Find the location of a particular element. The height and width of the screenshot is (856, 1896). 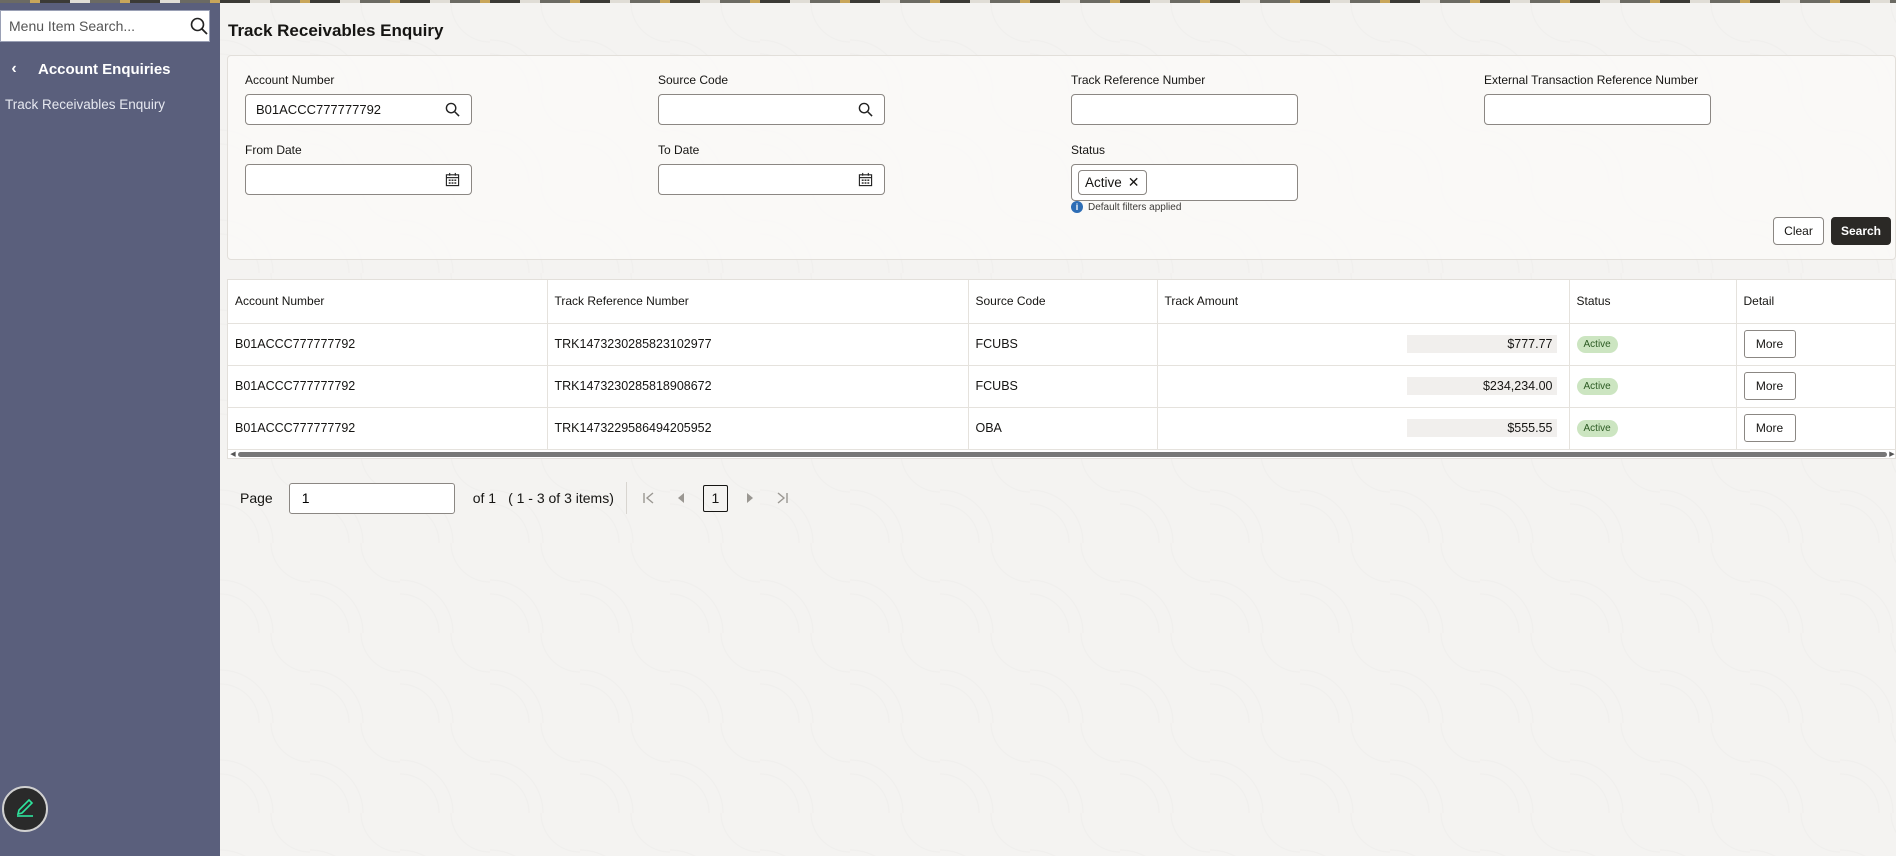

chevron-left-icon: ‹ is located at coordinates (12, 69).